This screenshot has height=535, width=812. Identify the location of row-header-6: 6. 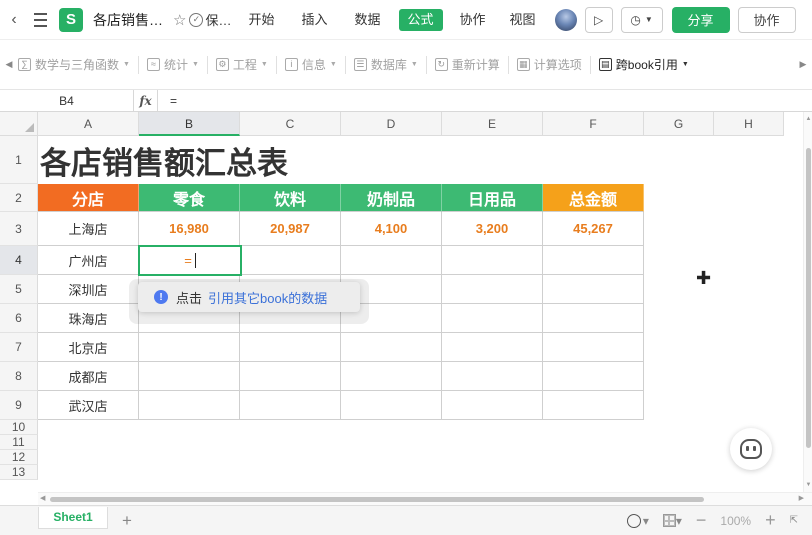
(19, 318).